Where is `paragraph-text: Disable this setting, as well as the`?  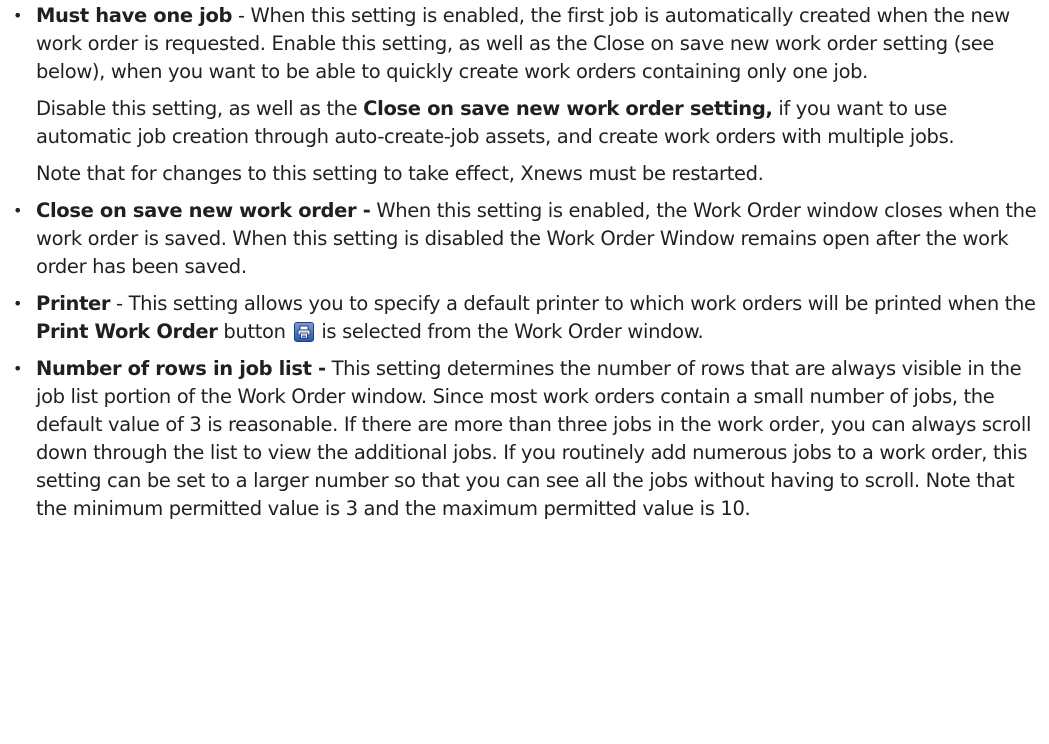
paragraph-text: Disable this setting, as well as the is located at coordinates (200, 108).